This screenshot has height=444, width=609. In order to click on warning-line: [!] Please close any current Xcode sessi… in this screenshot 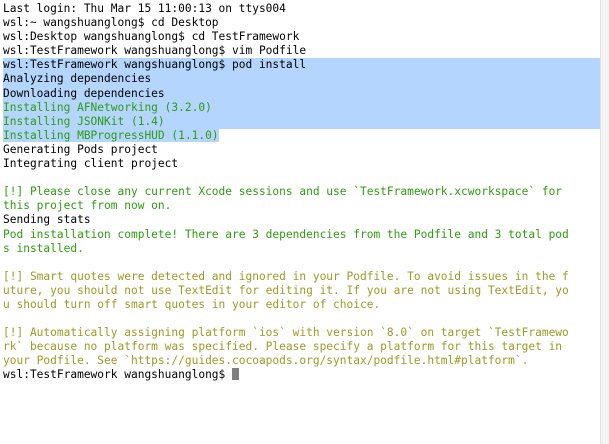, I will do `click(283, 192)`.